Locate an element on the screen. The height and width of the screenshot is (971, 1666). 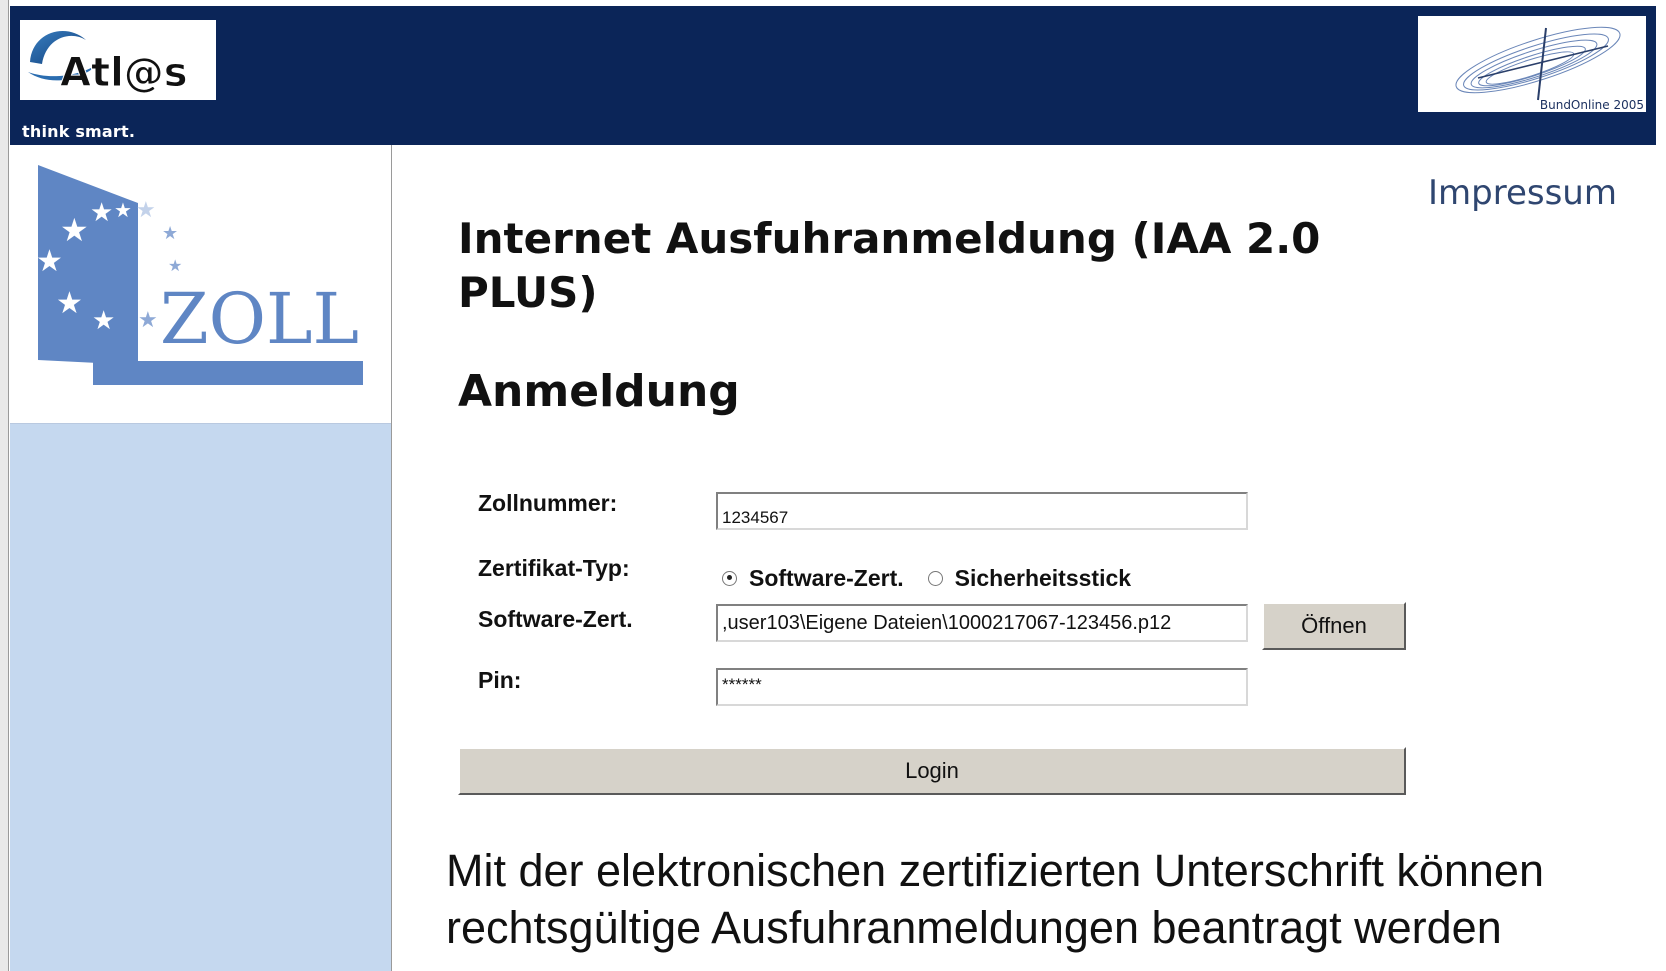
radio-security-stick: Sicherheitsstick is located at coordinates (1029, 578).